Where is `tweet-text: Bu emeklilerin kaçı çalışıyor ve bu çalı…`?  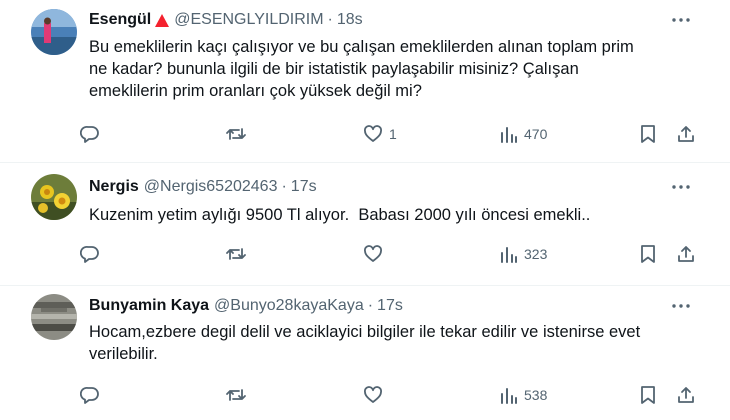 tweet-text: Bu emeklilerin kaçı çalışıyor ve bu çalı… is located at coordinates (361, 69).